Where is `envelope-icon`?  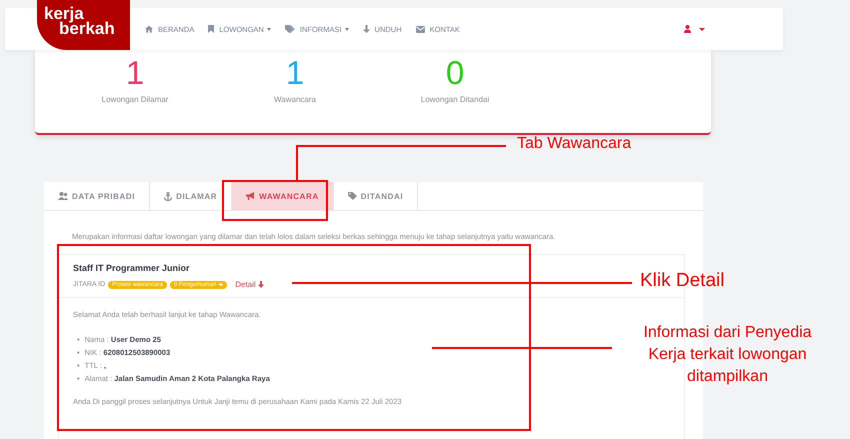 envelope-icon is located at coordinates (420, 29).